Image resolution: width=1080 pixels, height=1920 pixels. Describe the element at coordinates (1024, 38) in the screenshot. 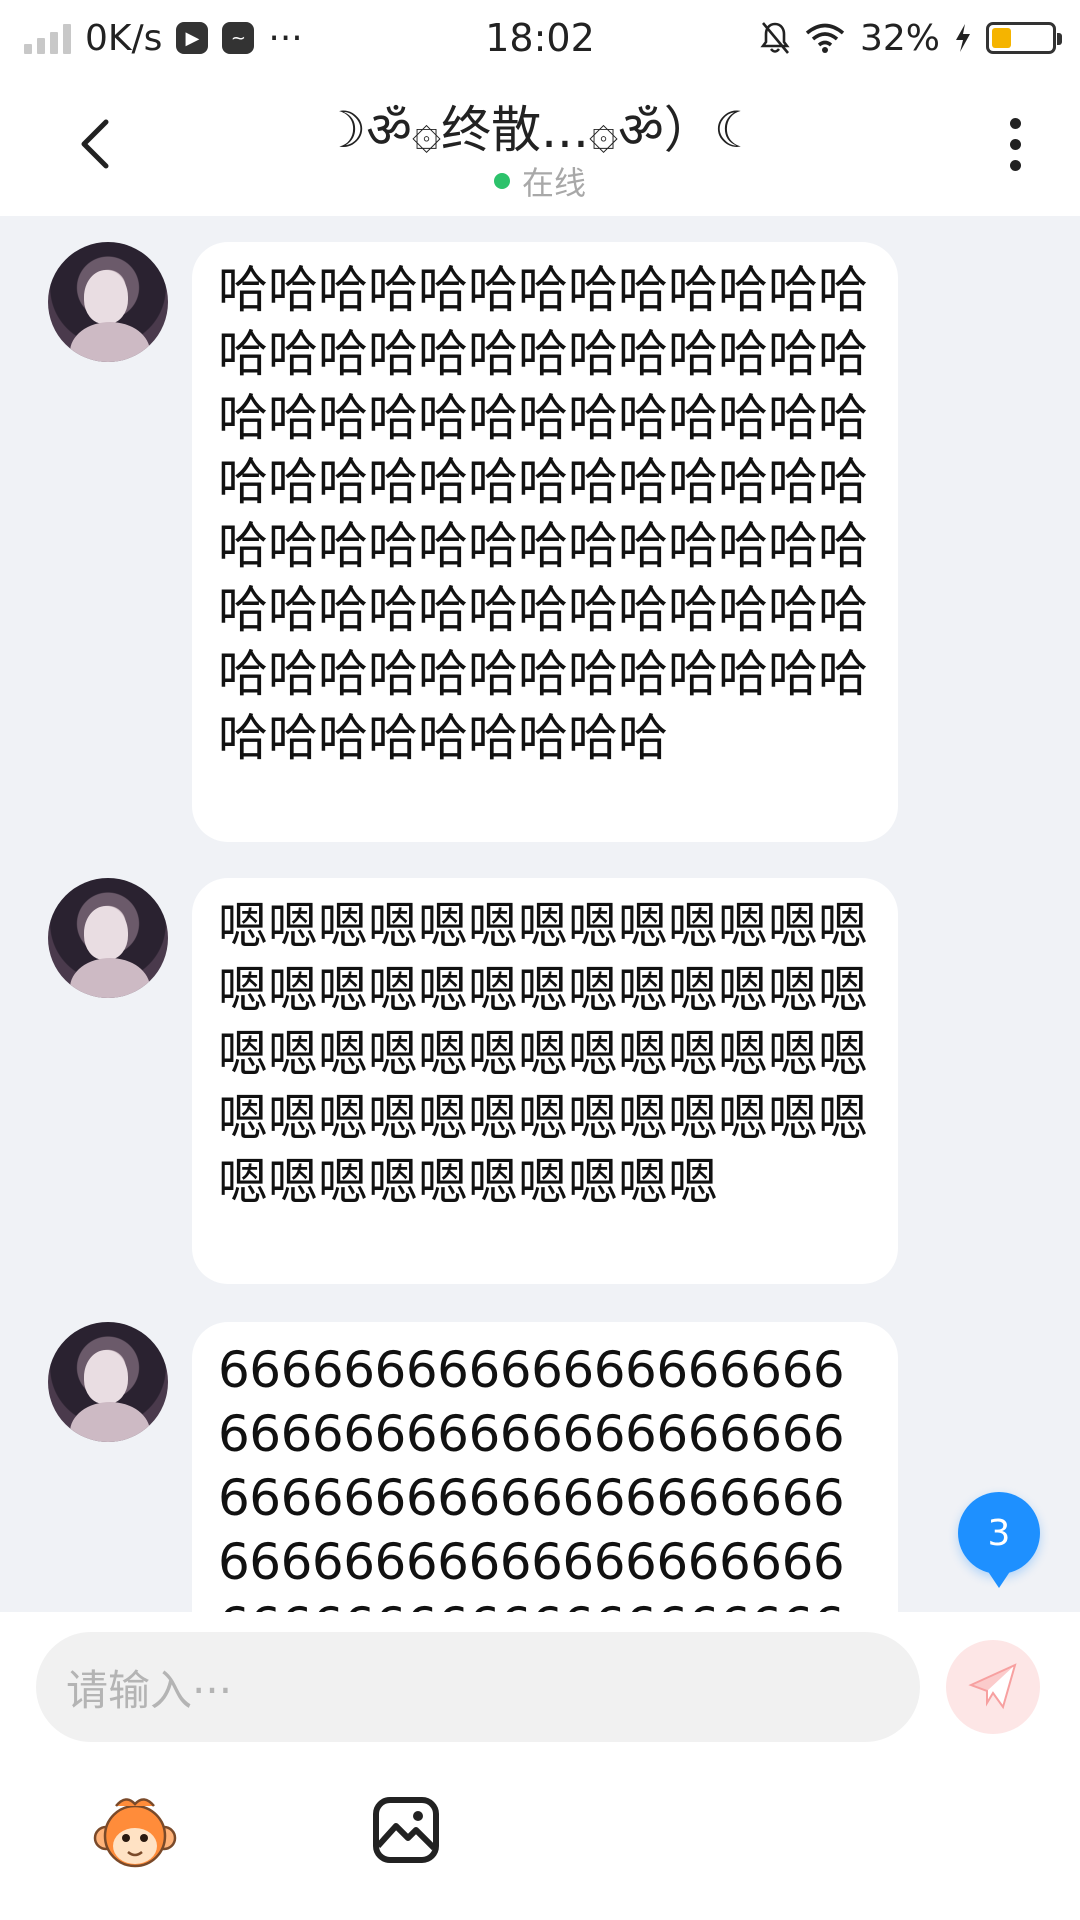

I see `battery-icon` at that location.